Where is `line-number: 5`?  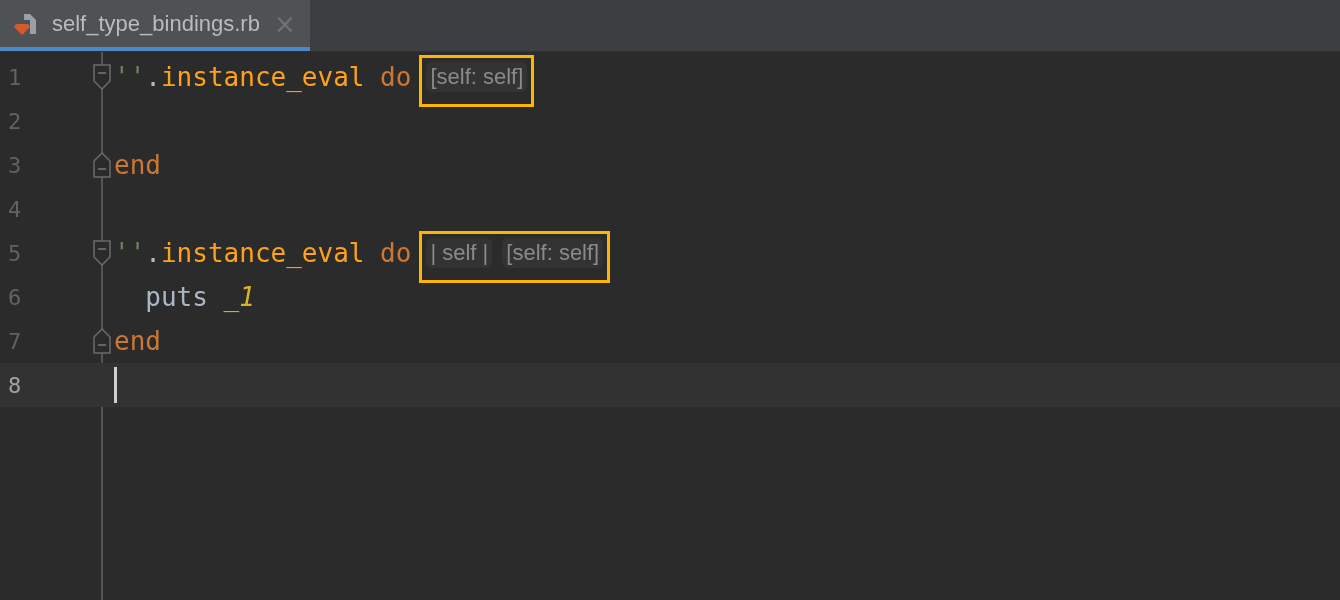
line-number: 5 is located at coordinates (15, 253).